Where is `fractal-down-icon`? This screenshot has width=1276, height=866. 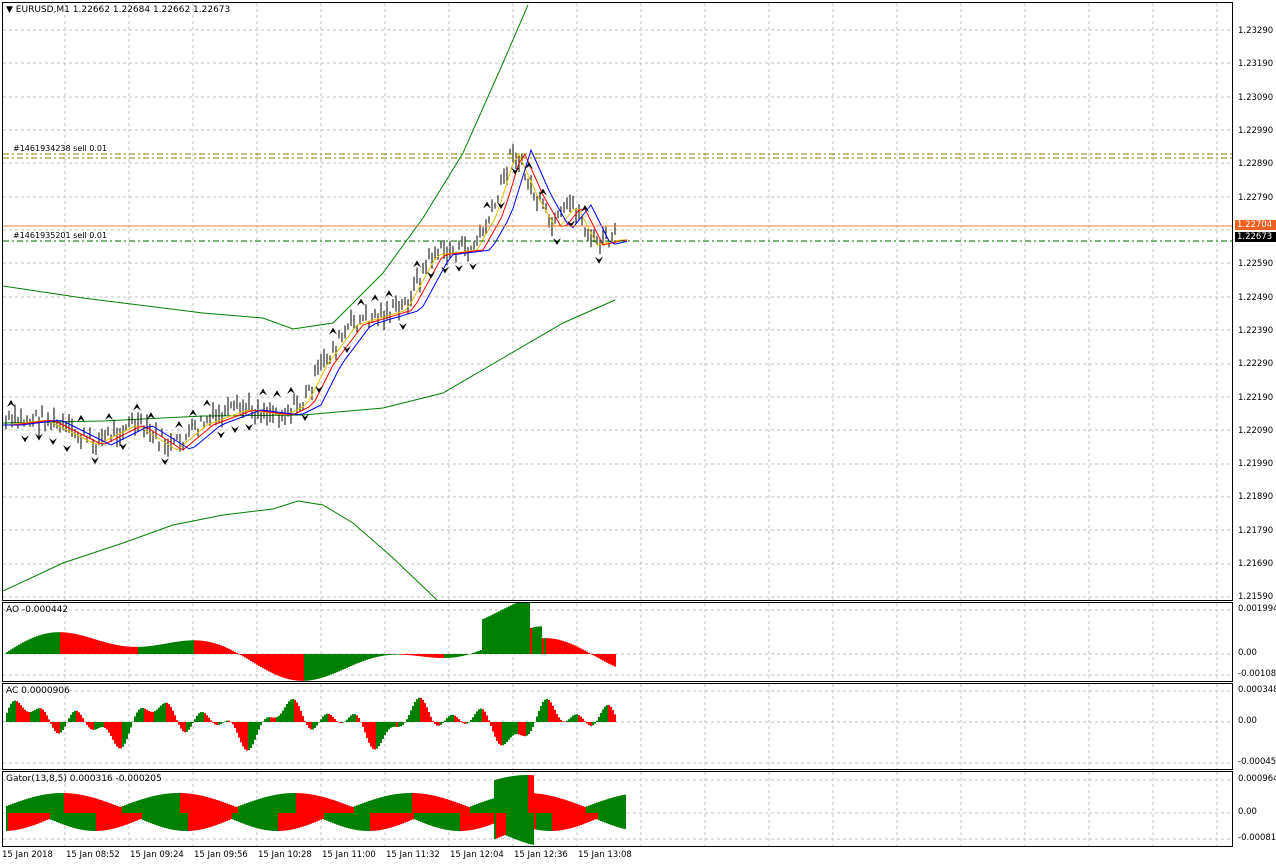
fractal-down-icon is located at coordinates (431, 275).